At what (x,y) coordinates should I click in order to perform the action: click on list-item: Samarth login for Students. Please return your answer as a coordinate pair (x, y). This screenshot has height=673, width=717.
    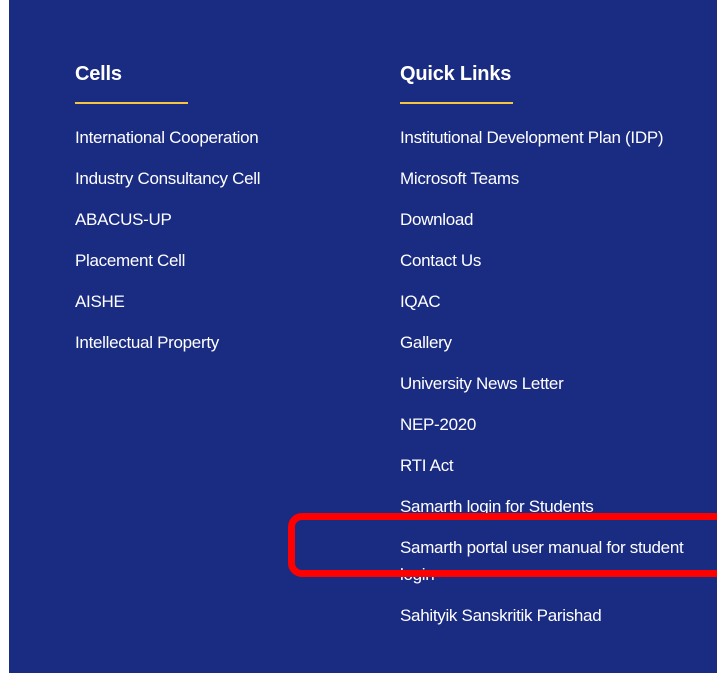
    Looking at the image, I should click on (550, 506).